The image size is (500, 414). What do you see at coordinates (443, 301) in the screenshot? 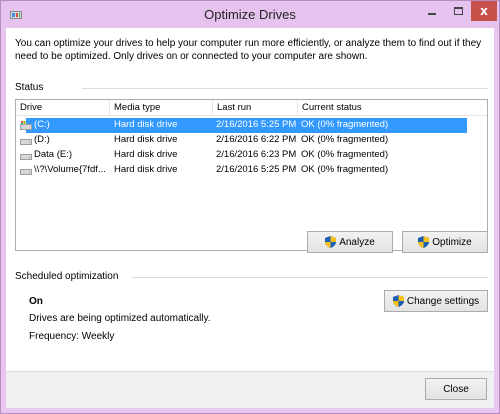
I see `change-settings-label: Change settings` at bounding box center [443, 301].